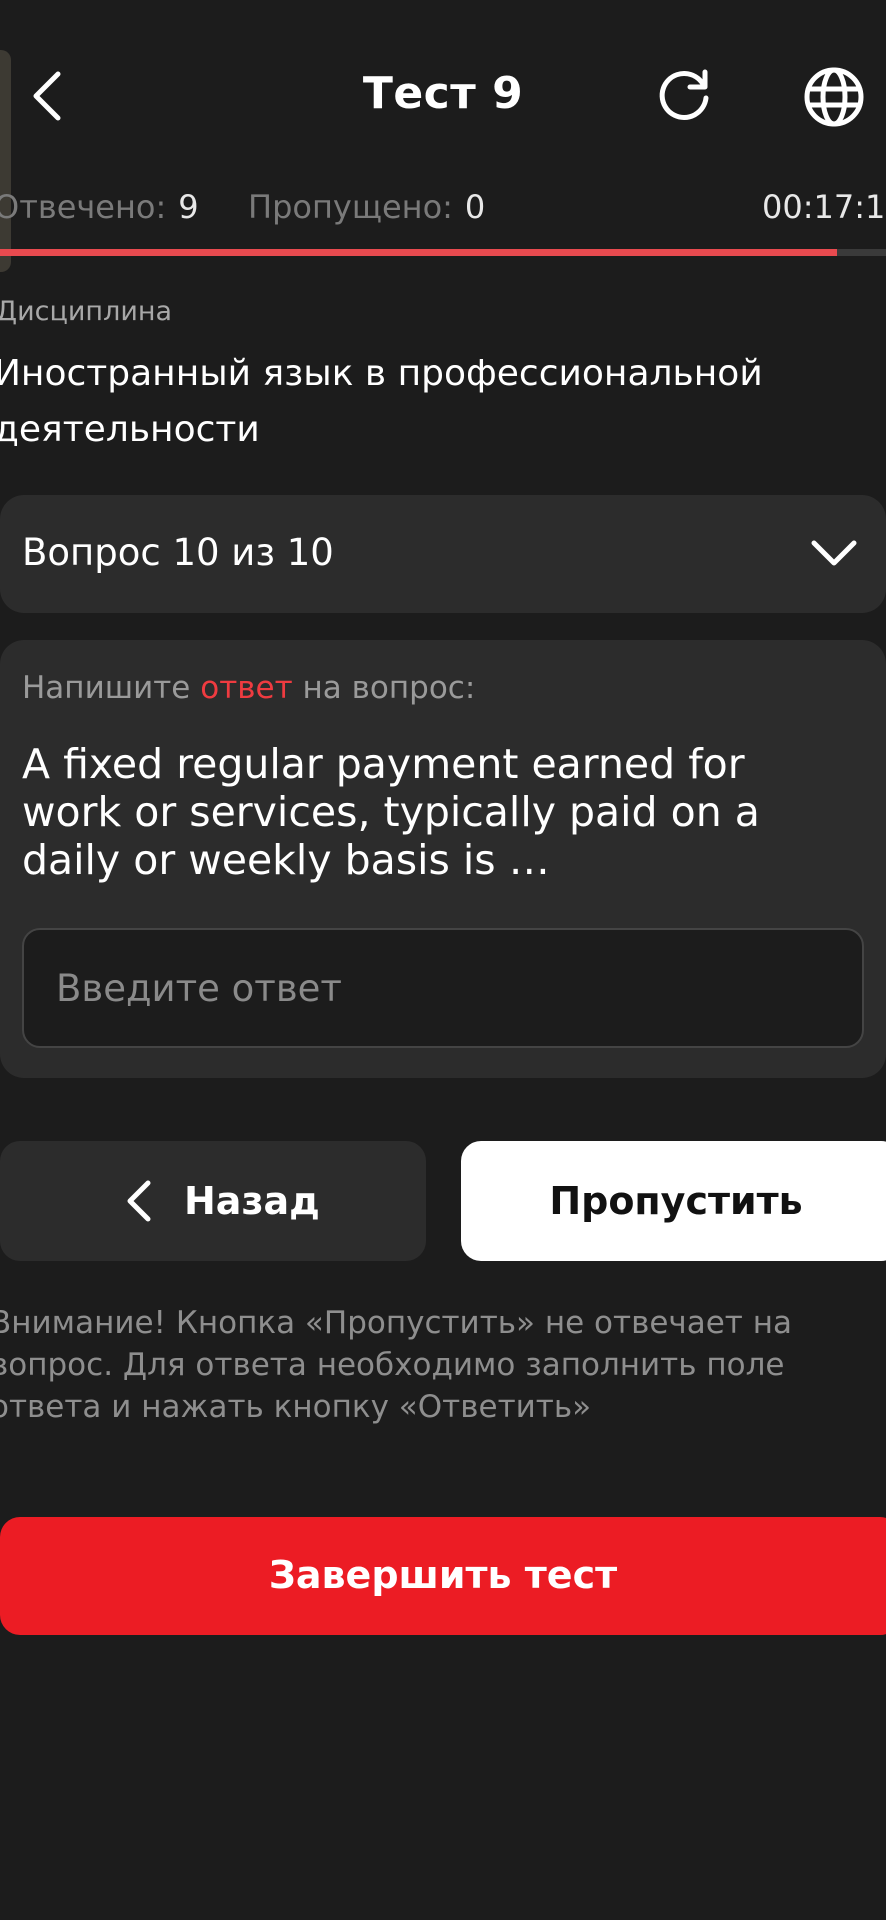  I want to click on answered-count: Отвечено: 9, so click(99, 207).